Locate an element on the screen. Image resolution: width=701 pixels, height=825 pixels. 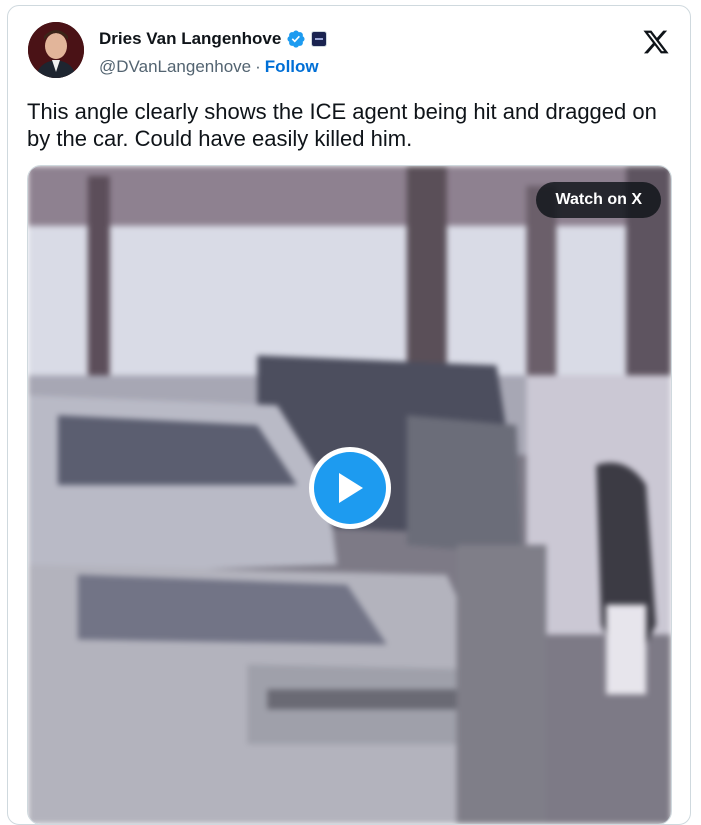
play-button-circle is located at coordinates (350, 488).